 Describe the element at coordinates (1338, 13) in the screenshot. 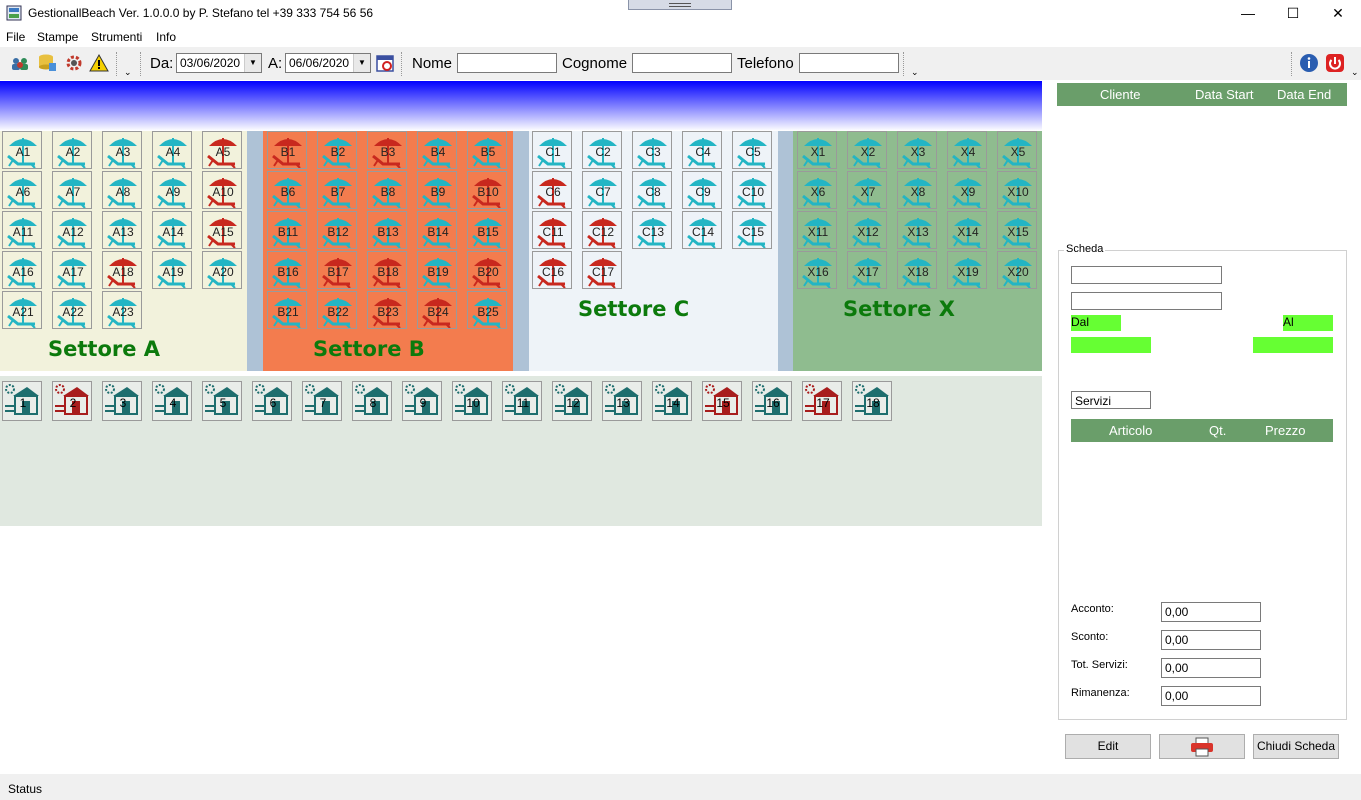

I see `close-button: ✕` at that location.